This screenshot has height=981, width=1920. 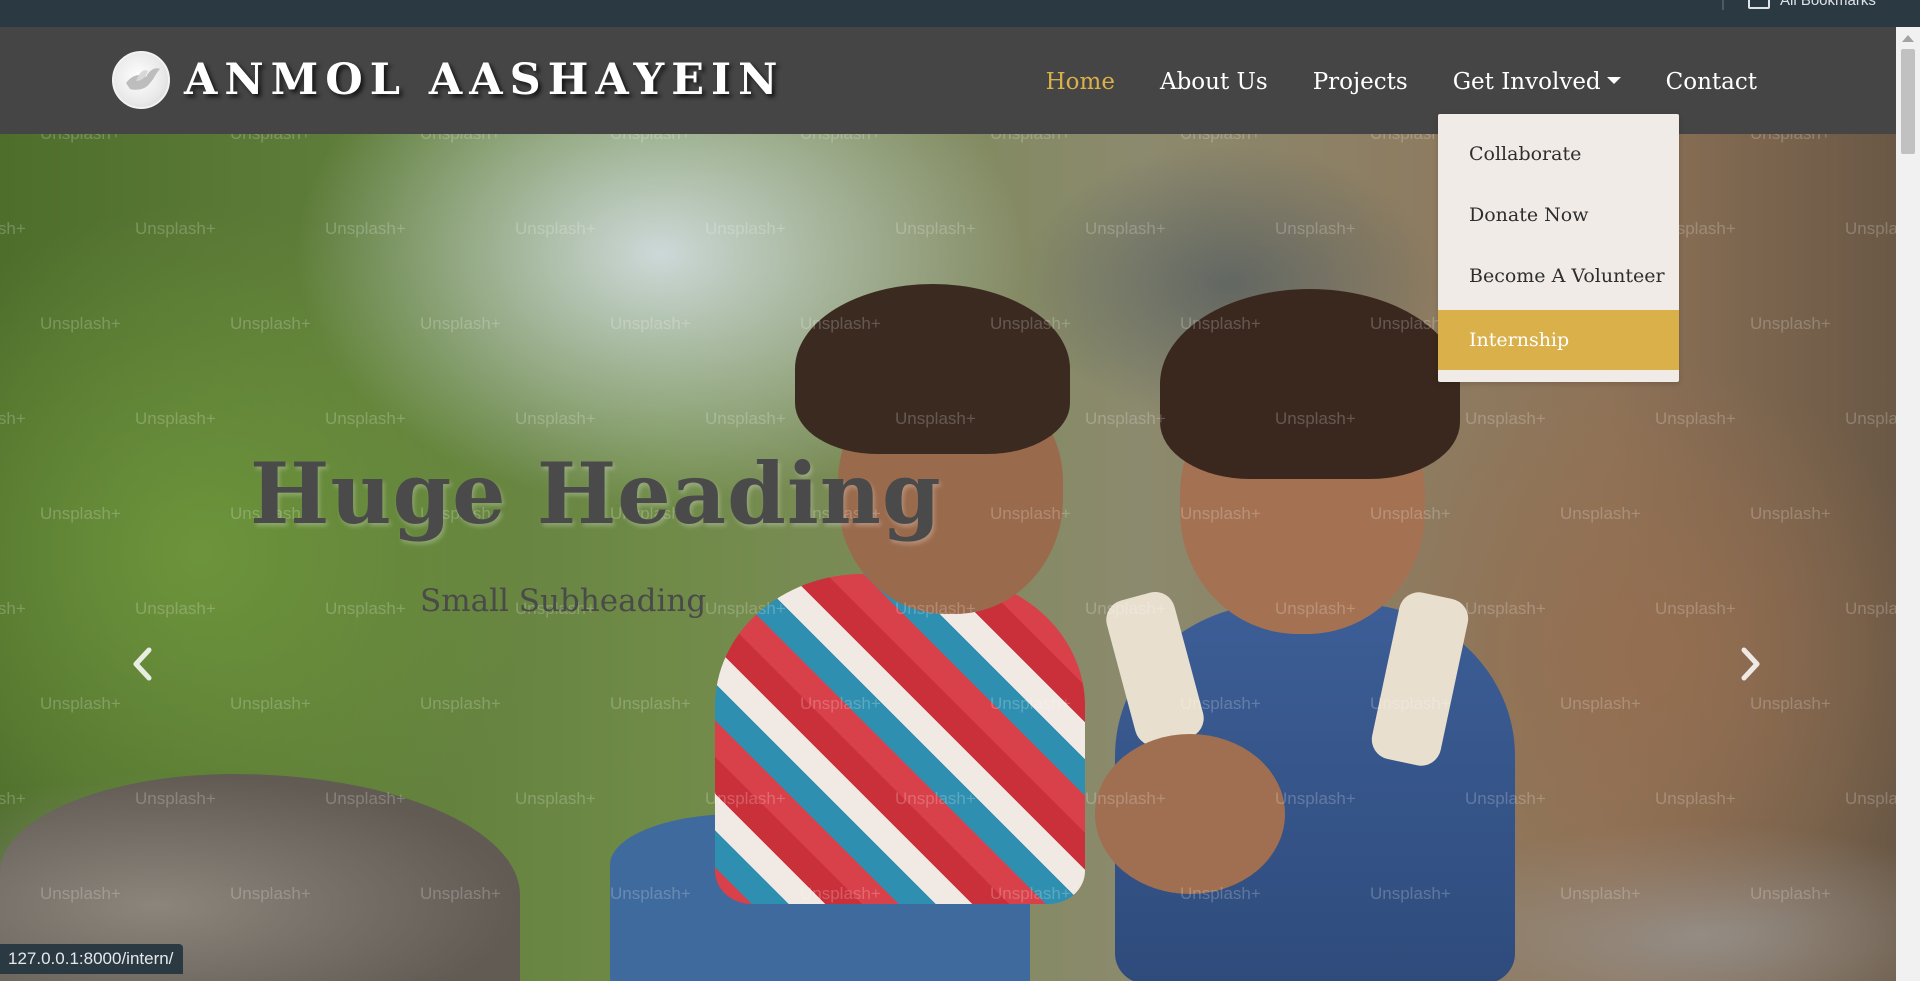 I want to click on link-status-bar: 127.0.0.1:8000/intern/, so click(x=92, y=959).